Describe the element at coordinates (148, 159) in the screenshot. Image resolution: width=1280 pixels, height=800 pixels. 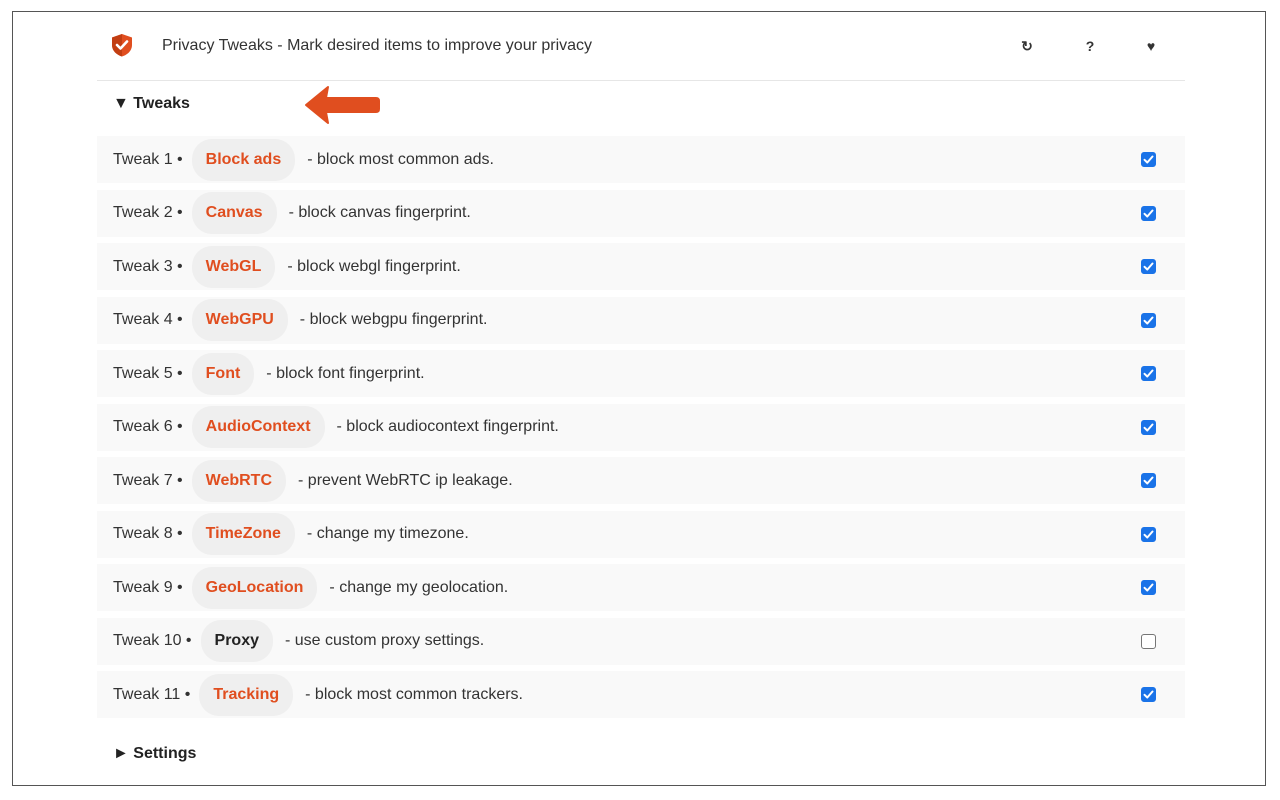
I see `tweak-number: Tweak 1 •` at that location.